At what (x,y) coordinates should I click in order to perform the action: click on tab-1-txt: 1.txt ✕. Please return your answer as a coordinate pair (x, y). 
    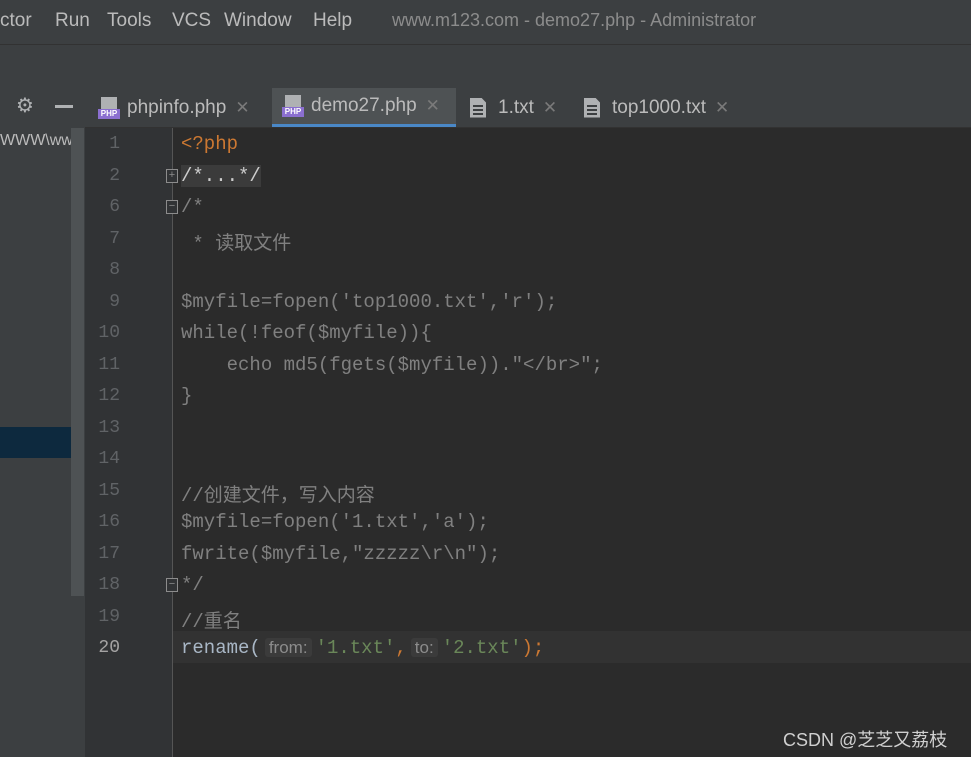
    Looking at the image, I should click on (520, 107).